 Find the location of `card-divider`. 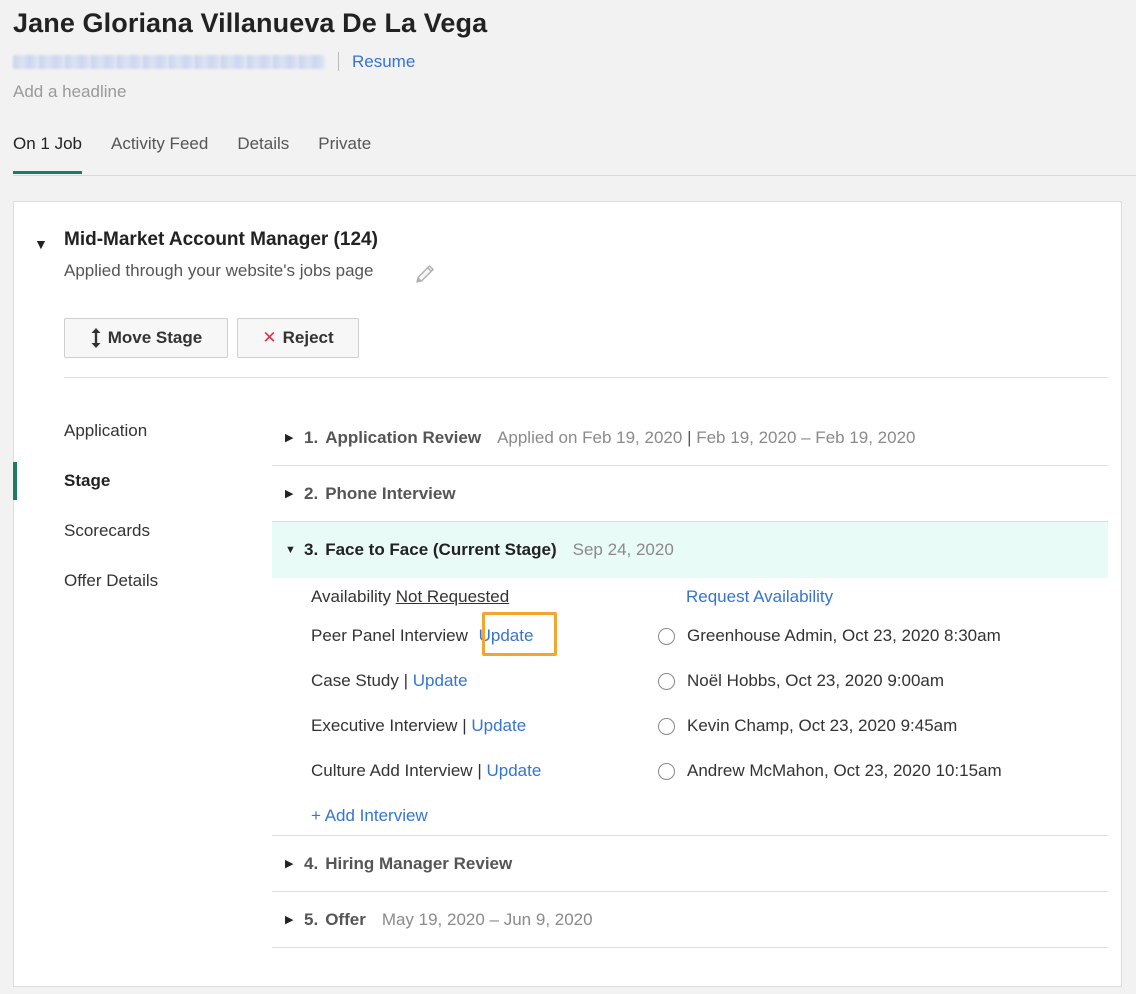

card-divider is located at coordinates (586, 377).